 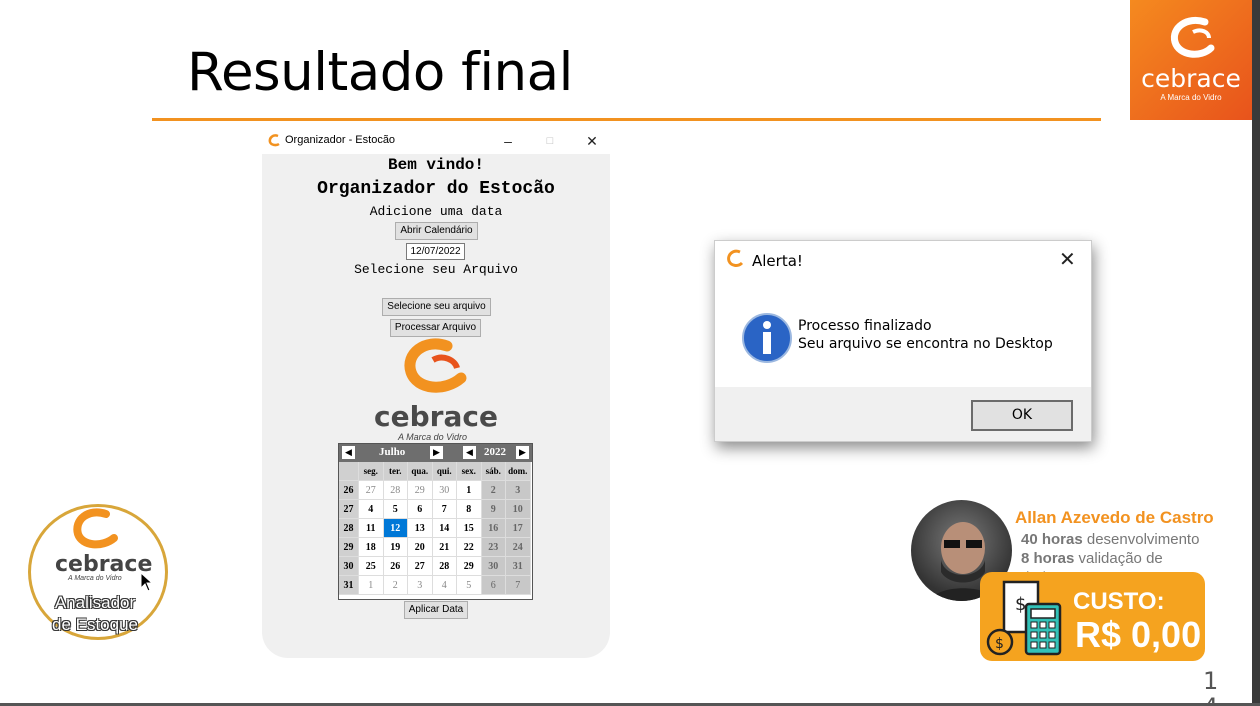 What do you see at coordinates (380, 72) in the screenshot?
I see `page-title: Resultado final` at bounding box center [380, 72].